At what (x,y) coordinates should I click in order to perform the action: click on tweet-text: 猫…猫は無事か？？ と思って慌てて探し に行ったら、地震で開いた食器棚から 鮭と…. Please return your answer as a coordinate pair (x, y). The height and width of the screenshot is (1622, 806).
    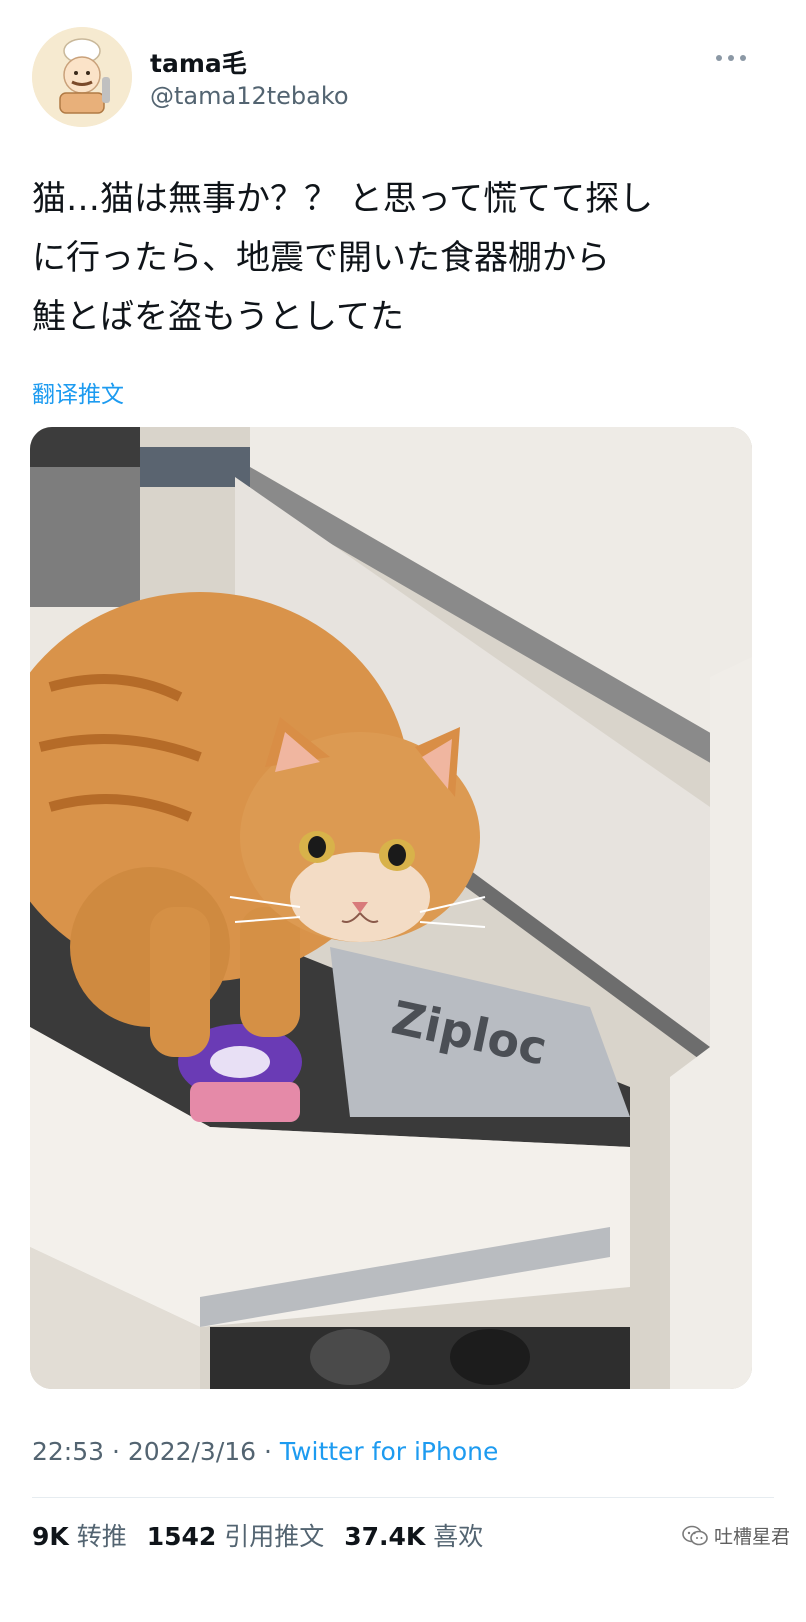
    Looking at the image, I should click on (343, 258).